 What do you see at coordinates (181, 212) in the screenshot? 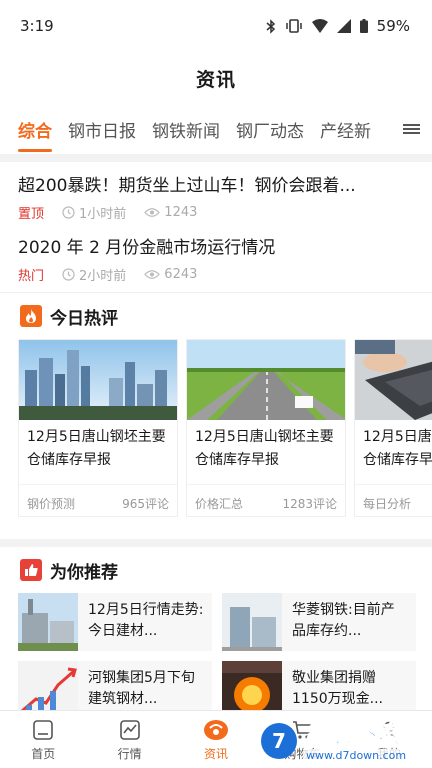
I see `news-views: 1243` at bounding box center [181, 212].